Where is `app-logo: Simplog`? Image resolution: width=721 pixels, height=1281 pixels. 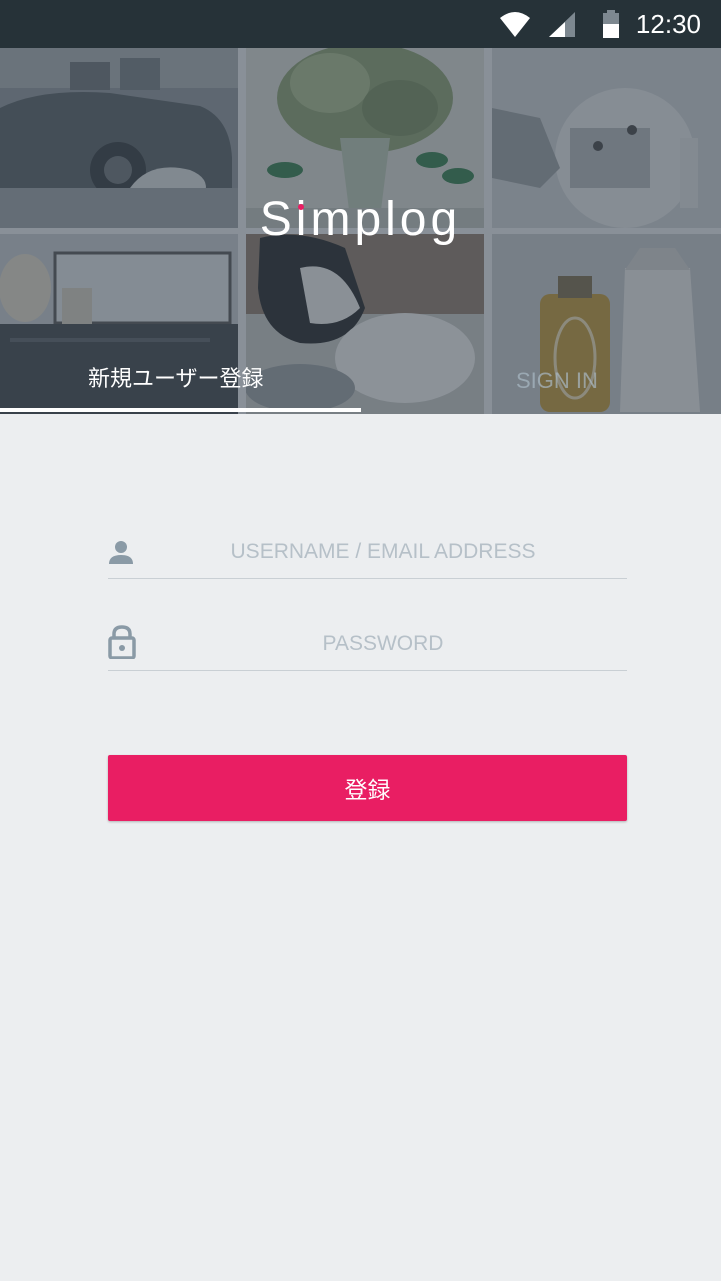 app-logo: Simplog is located at coordinates (360, 219).